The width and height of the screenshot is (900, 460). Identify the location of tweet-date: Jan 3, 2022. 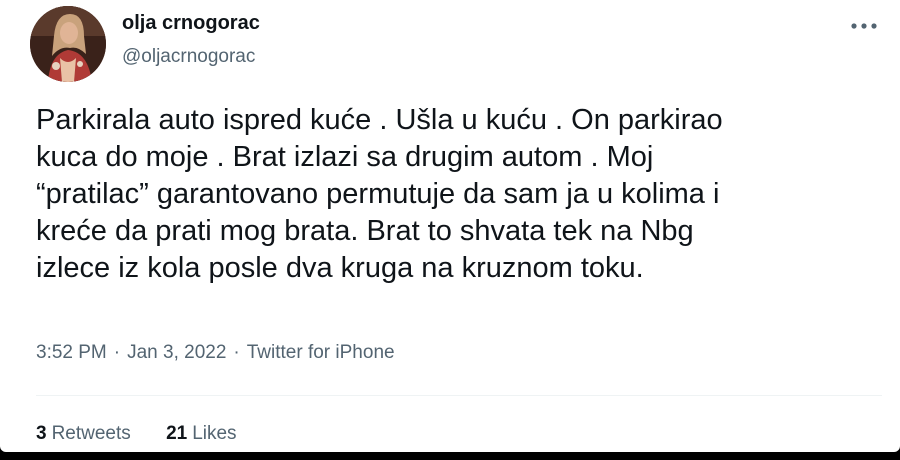
(176, 352).